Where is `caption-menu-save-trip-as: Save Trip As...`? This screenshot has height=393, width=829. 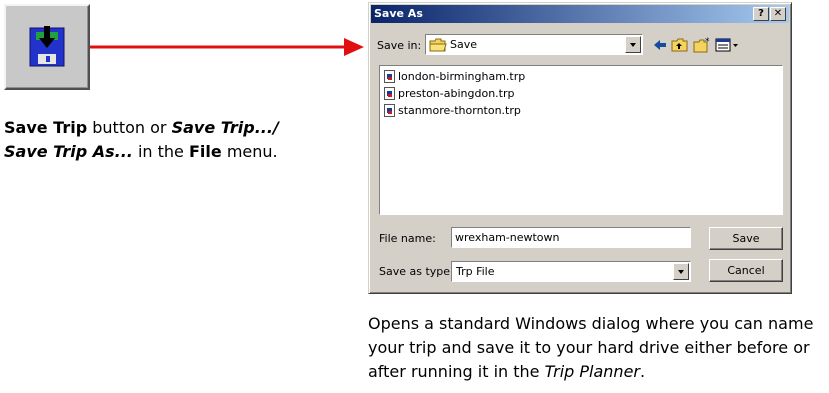 caption-menu-save-trip-as: Save Trip As... is located at coordinates (68, 151).